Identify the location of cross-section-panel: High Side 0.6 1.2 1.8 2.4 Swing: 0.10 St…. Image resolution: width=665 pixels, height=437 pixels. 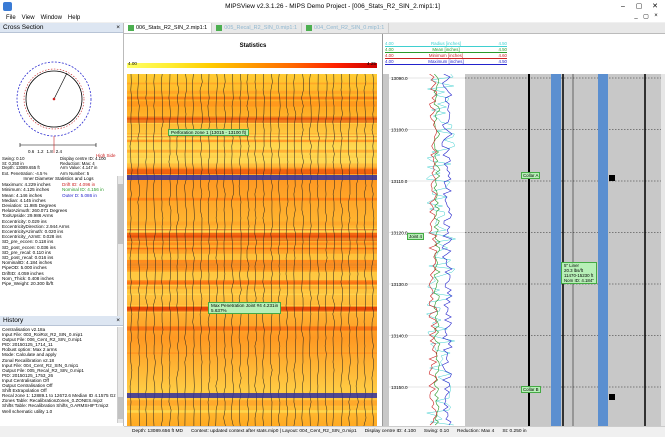
(61, 103).